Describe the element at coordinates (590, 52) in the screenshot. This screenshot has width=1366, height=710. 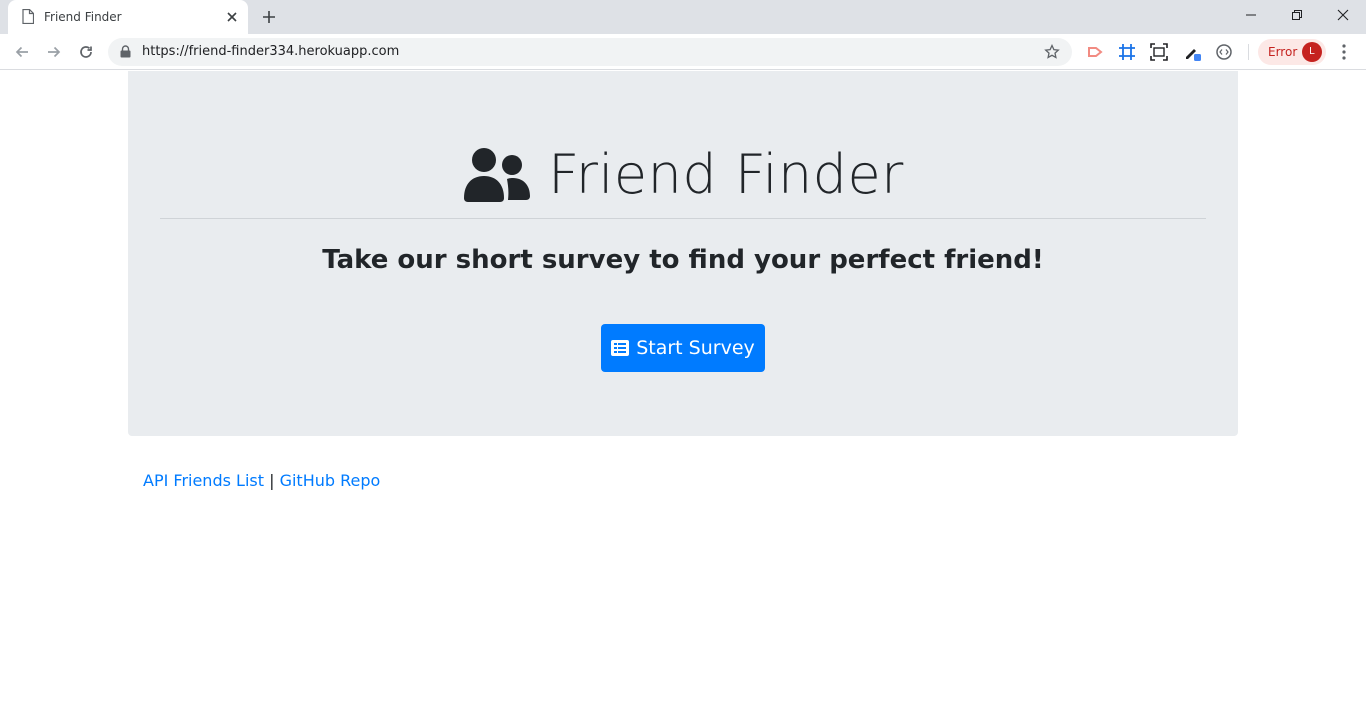
I see `address-bar: https://friend-finder334.herokuapp.com` at that location.